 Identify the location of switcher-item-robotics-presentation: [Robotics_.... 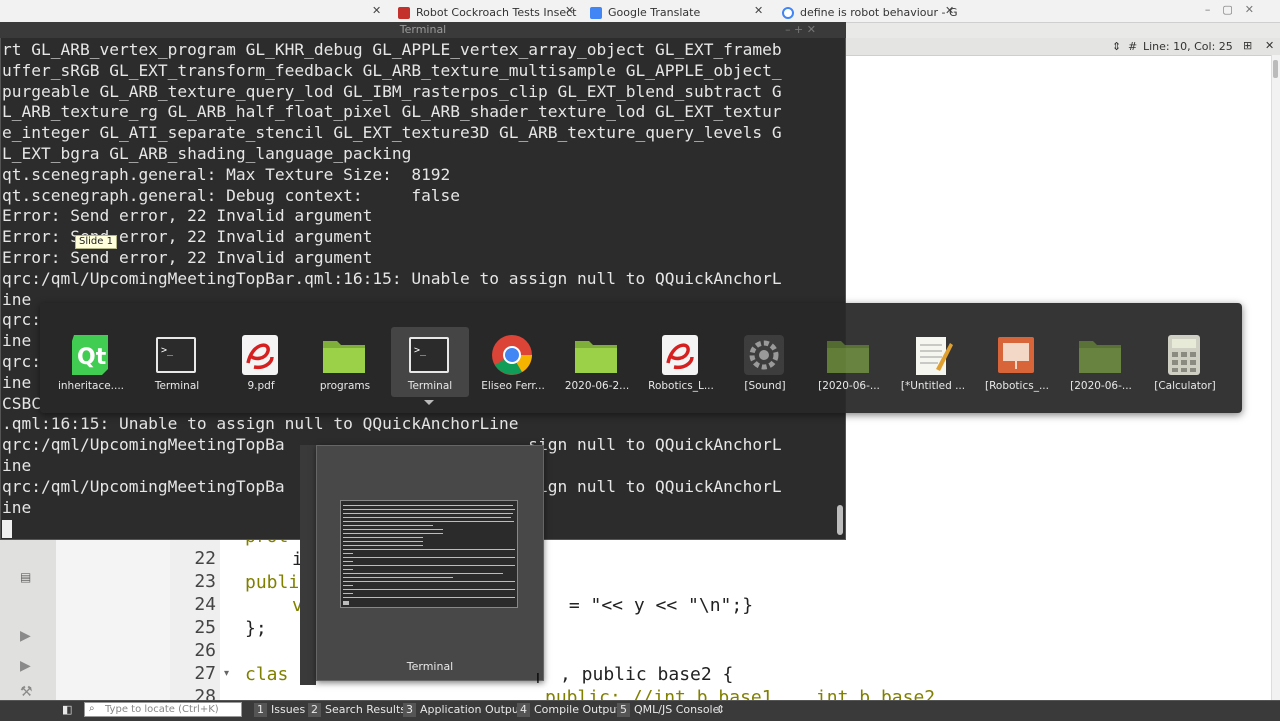
(1017, 362).